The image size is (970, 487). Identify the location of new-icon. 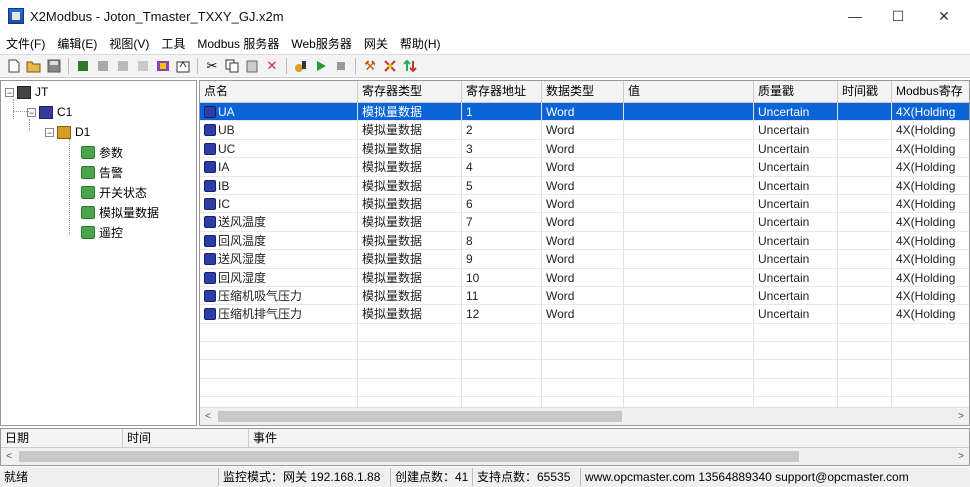
(14, 66).